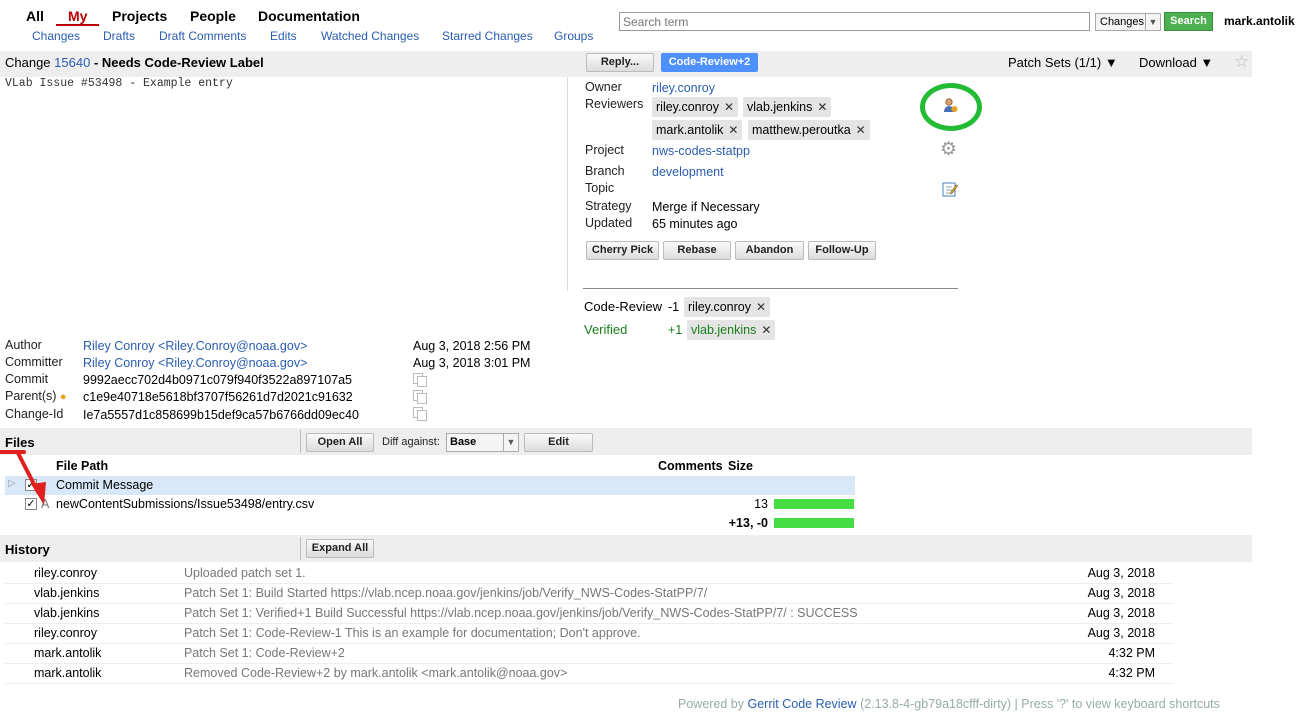 The image size is (1314, 712). What do you see at coordinates (1128, 22) in the screenshot?
I see `search-scope-select: Changes ▼` at bounding box center [1128, 22].